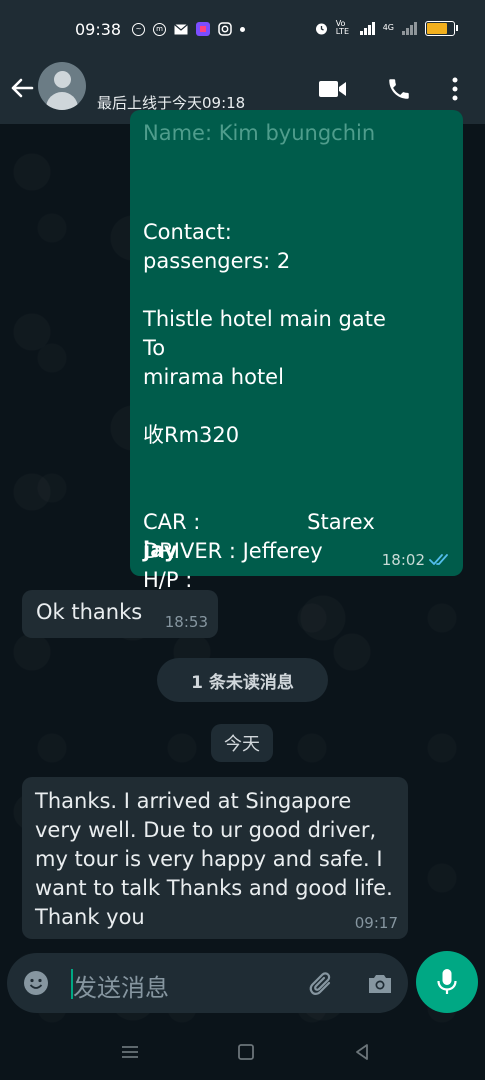 The height and width of the screenshot is (1080, 485). I want to click on system-navigation-bar, so click(242, 1052).